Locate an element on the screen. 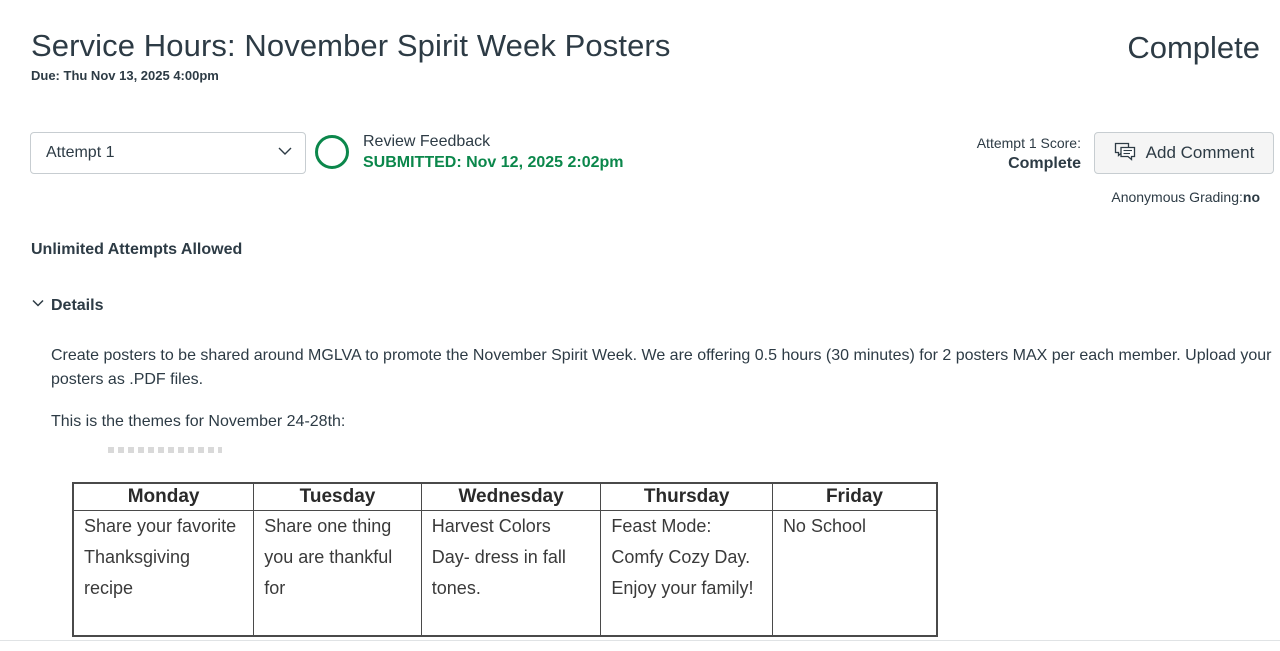 The image size is (1280, 651). table-header: Thursday is located at coordinates (686, 496).